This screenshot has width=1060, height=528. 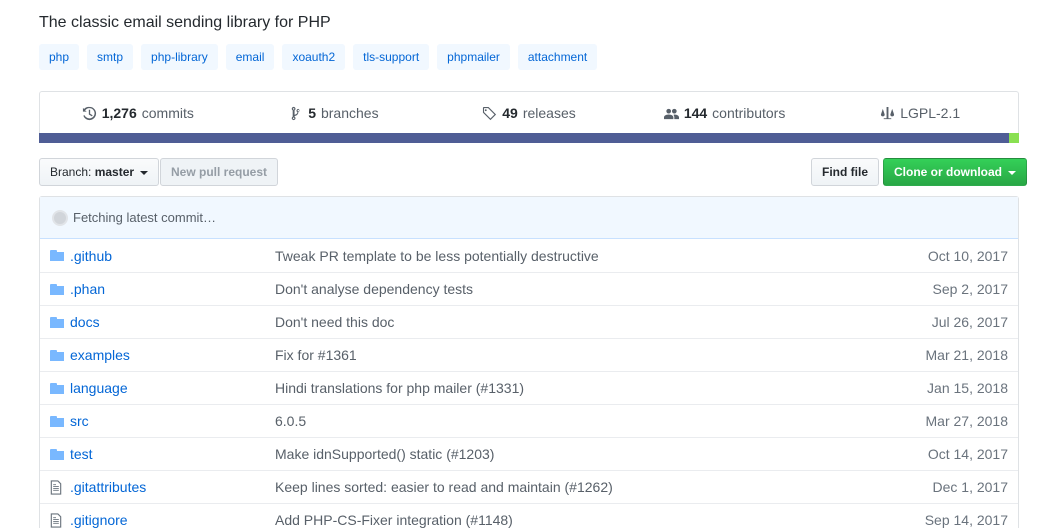 I want to click on file-row: examples Fix for #1361 Mar 21, 2018, so click(x=529, y=354).